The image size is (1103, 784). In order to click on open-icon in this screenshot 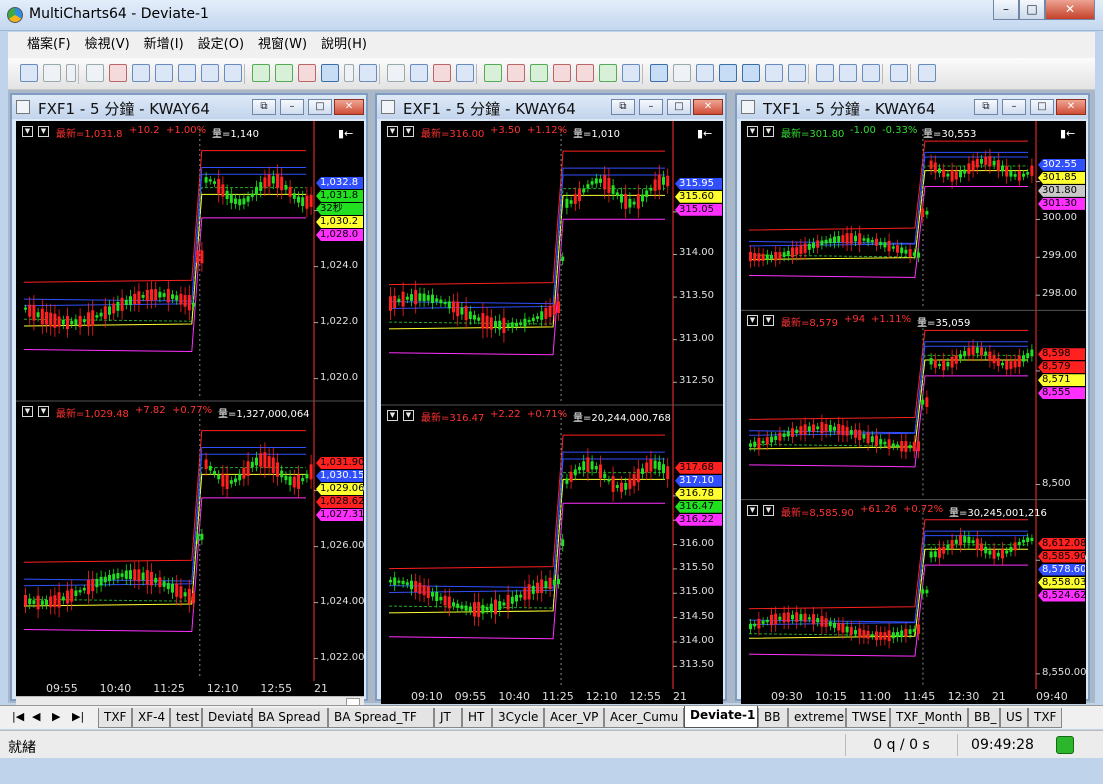, I will do `click(52, 73)`.